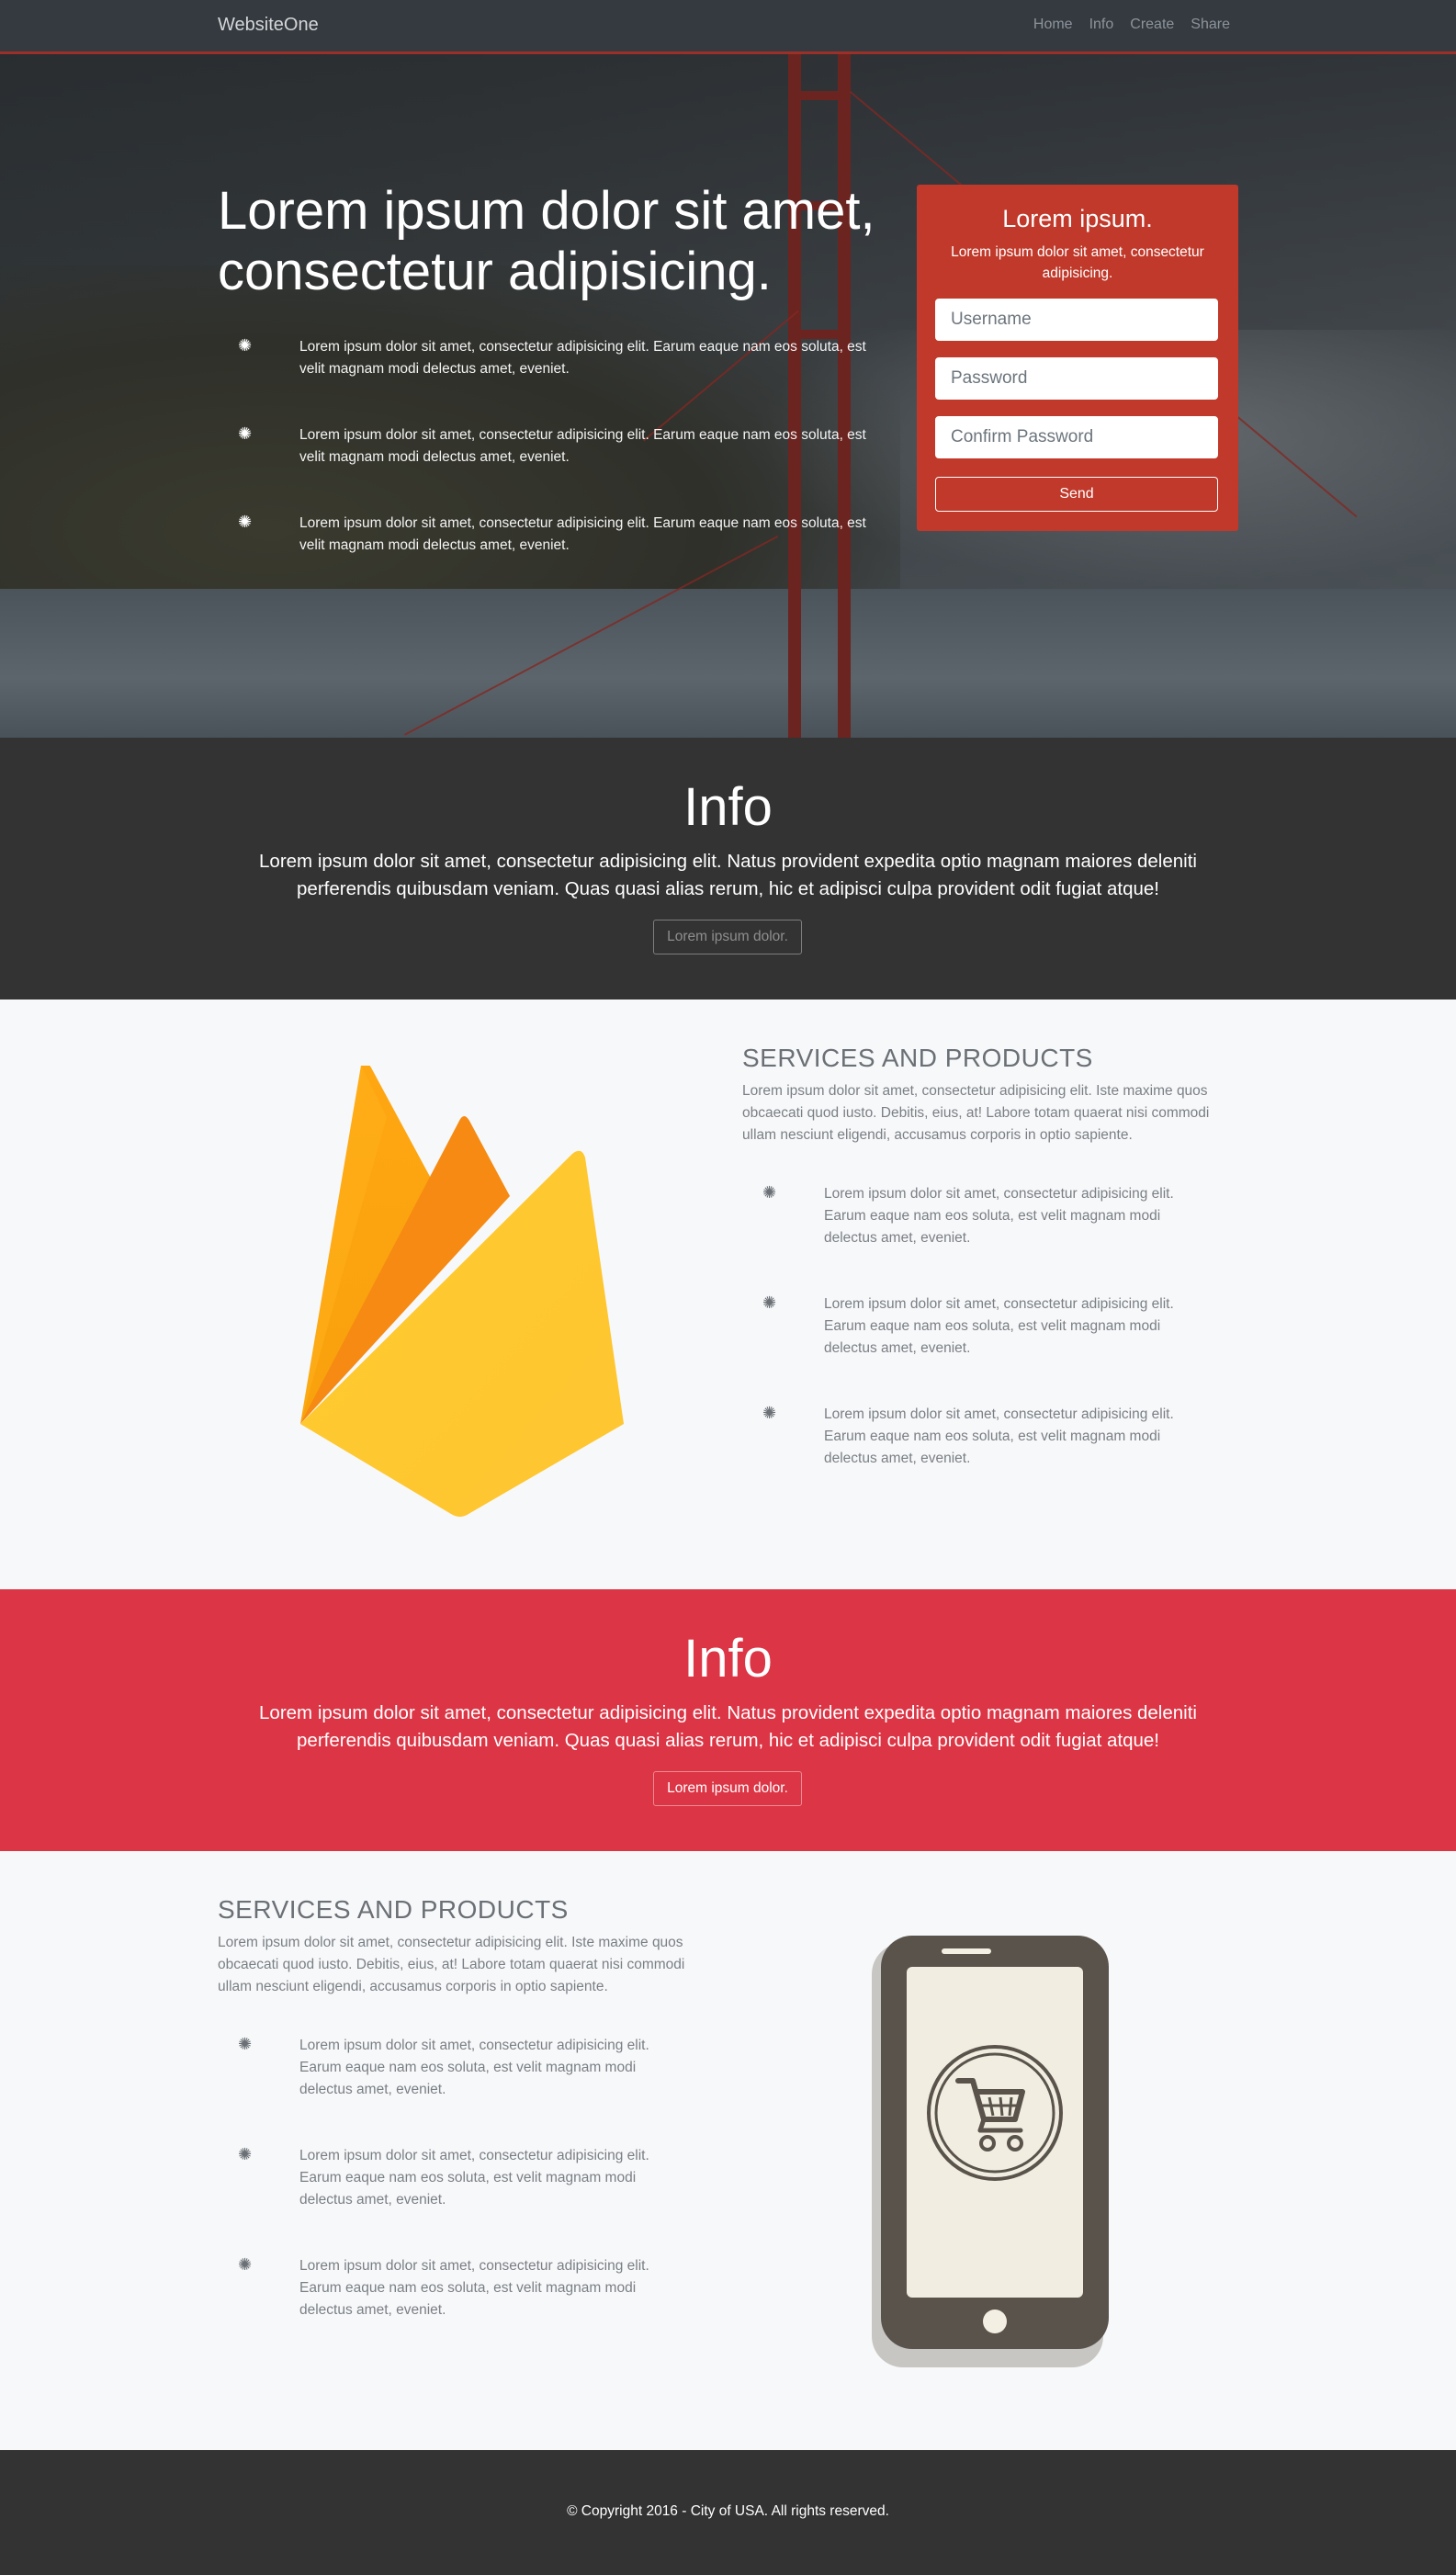 This screenshot has width=1456, height=2575. Describe the element at coordinates (462, 1291) in the screenshot. I see `firebase-logo-icon` at that location.